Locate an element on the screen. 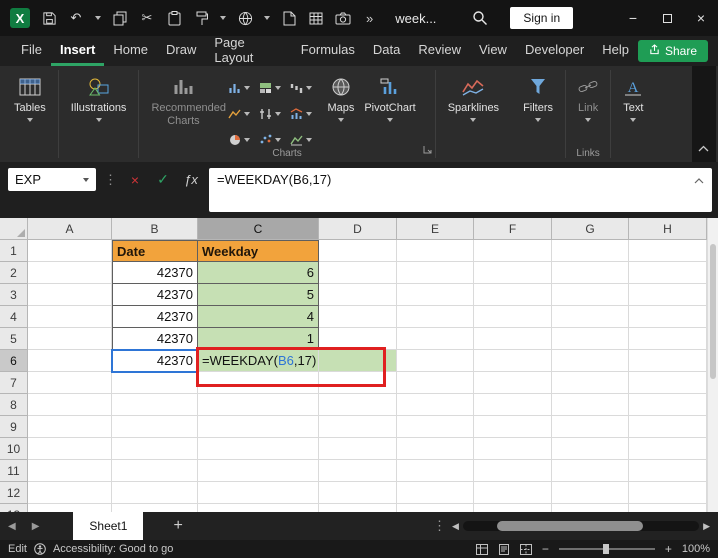 This screenshot has height=558, width=718. cell-a5 is located at coordinates (70, 339).